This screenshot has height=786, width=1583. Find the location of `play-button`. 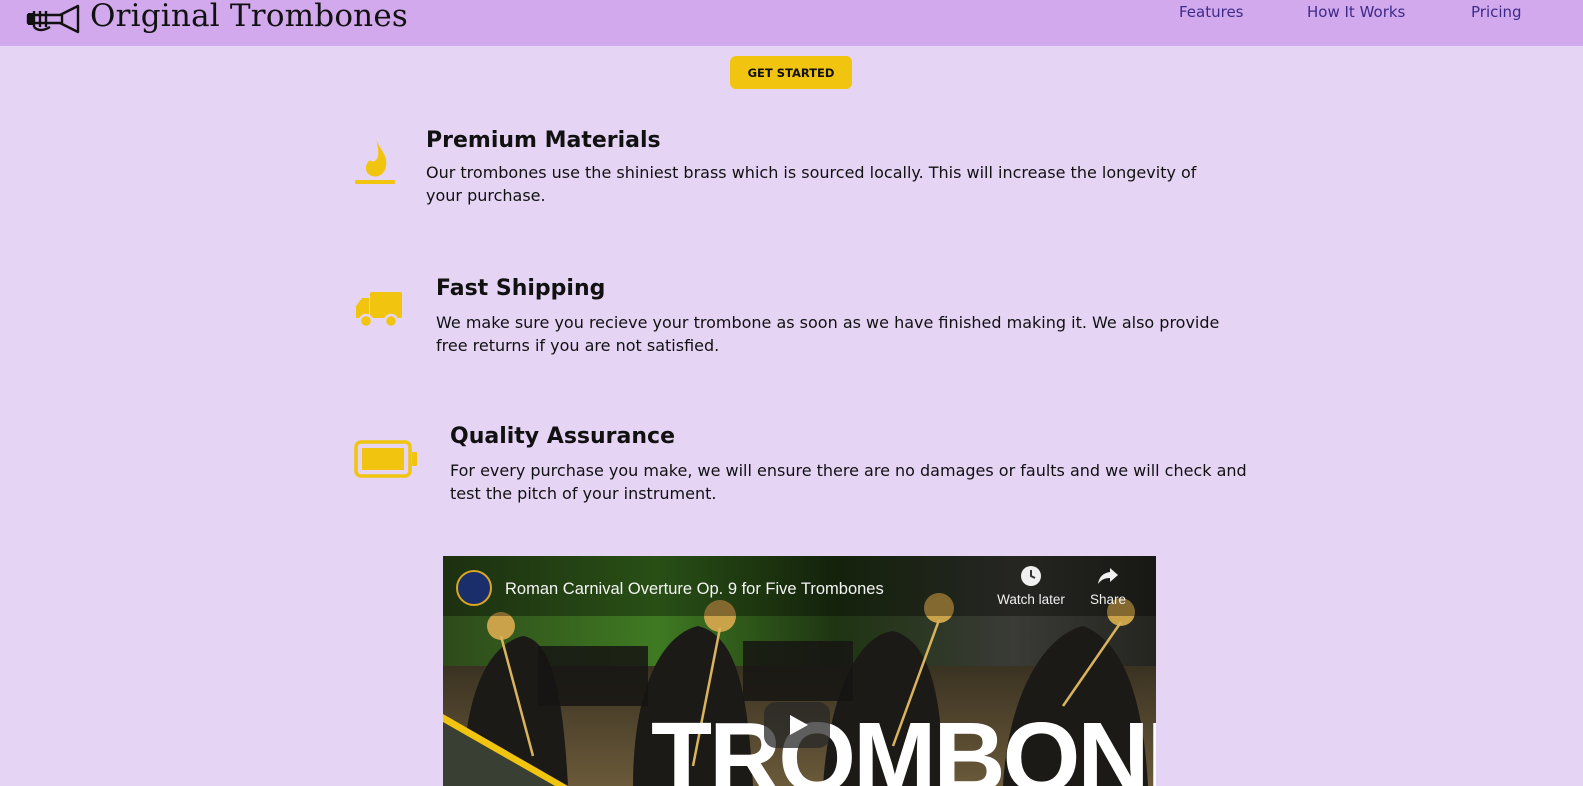

play-button is located at coordinates (797, 725).